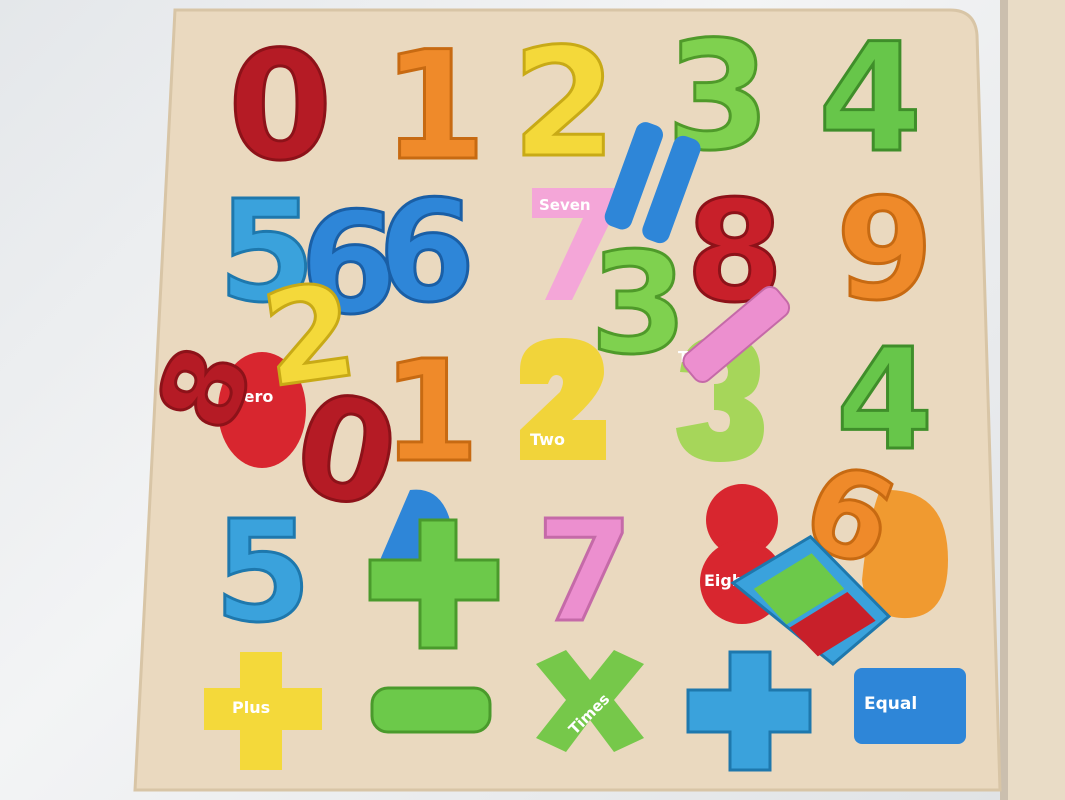 Image resolution: width=1065 pixels, height=800 pixels. I want to click on label-two: Two, so click(547, 439).